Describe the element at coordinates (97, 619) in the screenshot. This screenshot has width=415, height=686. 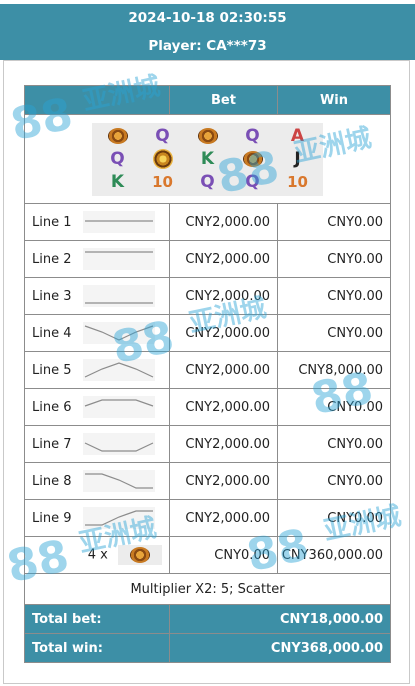
I see `total-bet-label: Total bet:` at that location.